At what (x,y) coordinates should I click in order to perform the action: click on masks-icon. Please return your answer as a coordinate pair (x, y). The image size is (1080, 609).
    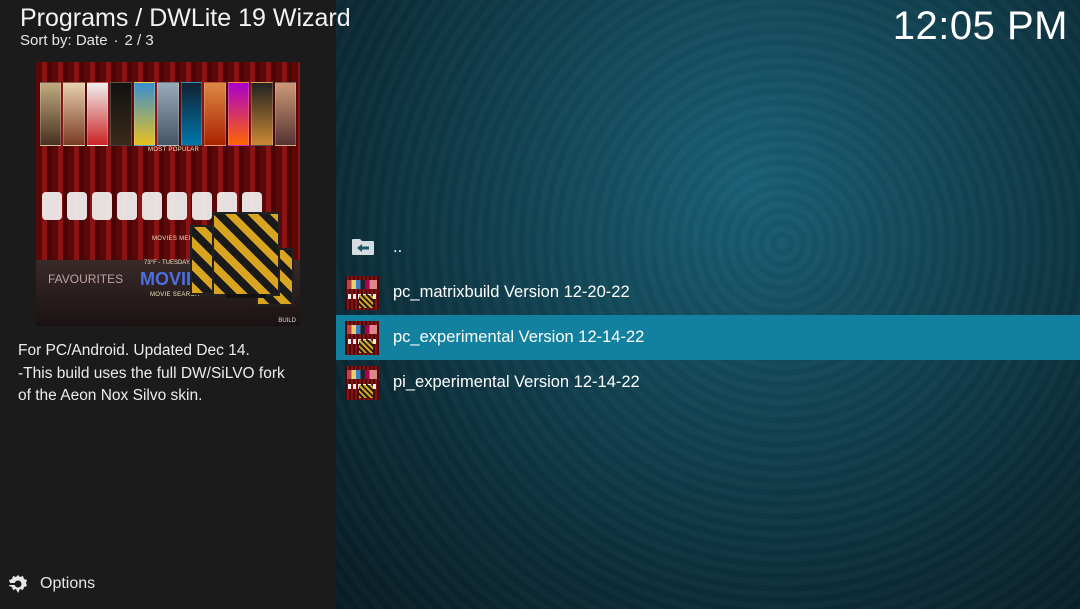
    Looking at the image, I should click on (52, 206).